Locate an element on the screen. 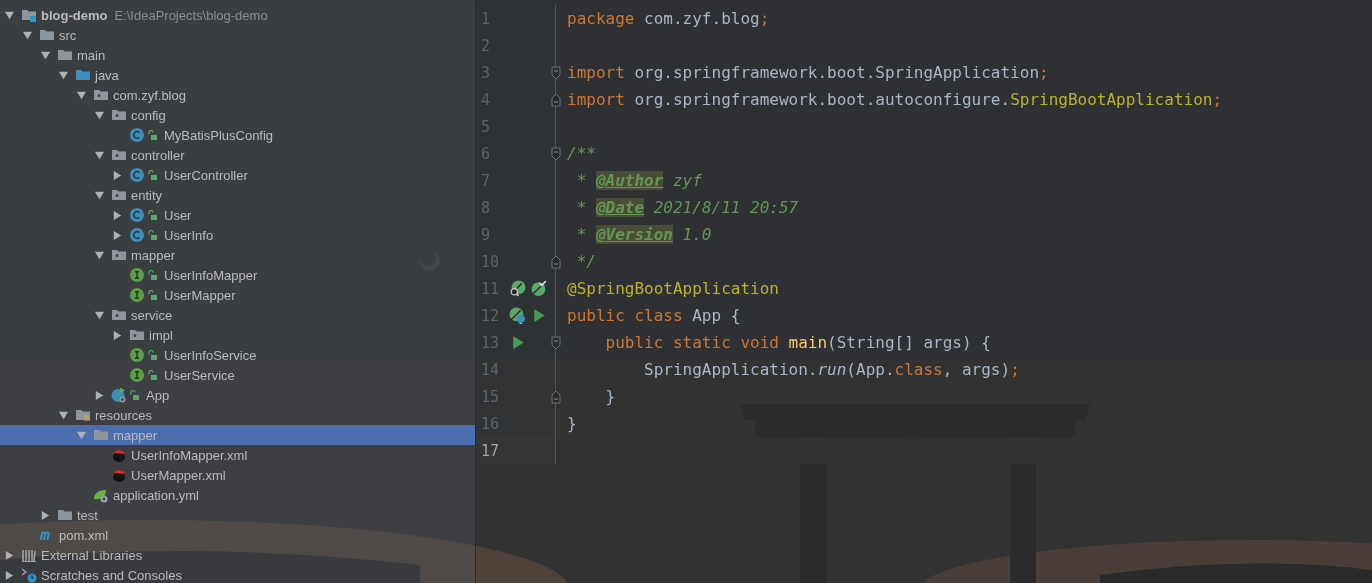 The width and height of the screenshot is (1372, 583). code-line: SpringApplication.run(App.class, args); is located at coordinates (832, 370).